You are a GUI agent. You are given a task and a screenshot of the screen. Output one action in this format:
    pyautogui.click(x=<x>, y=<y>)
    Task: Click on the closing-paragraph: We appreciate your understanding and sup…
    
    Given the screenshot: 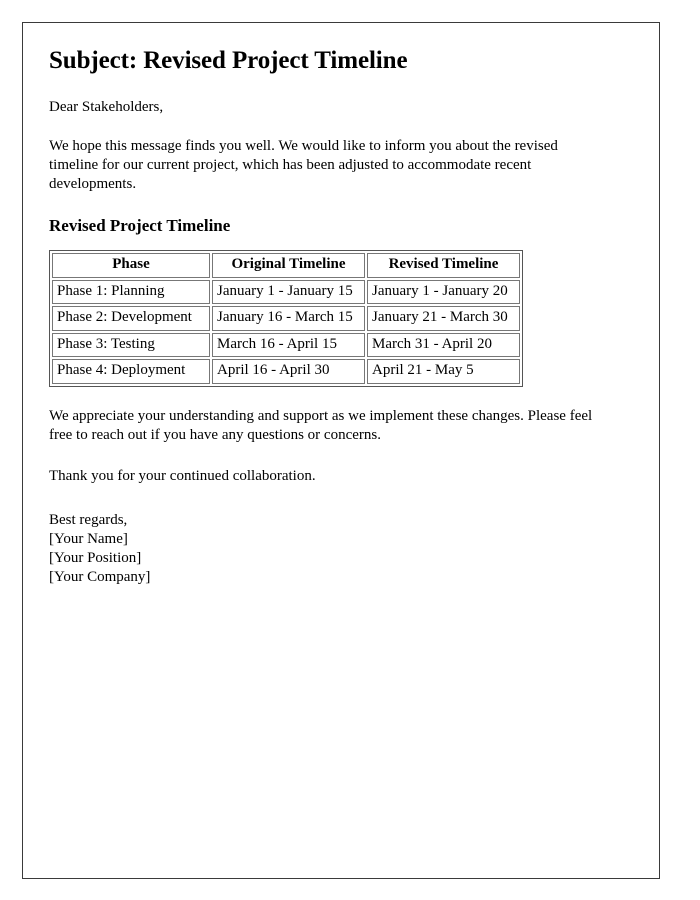 What is the action you would take?
    pyautogui.click(x=321, y=425)
    